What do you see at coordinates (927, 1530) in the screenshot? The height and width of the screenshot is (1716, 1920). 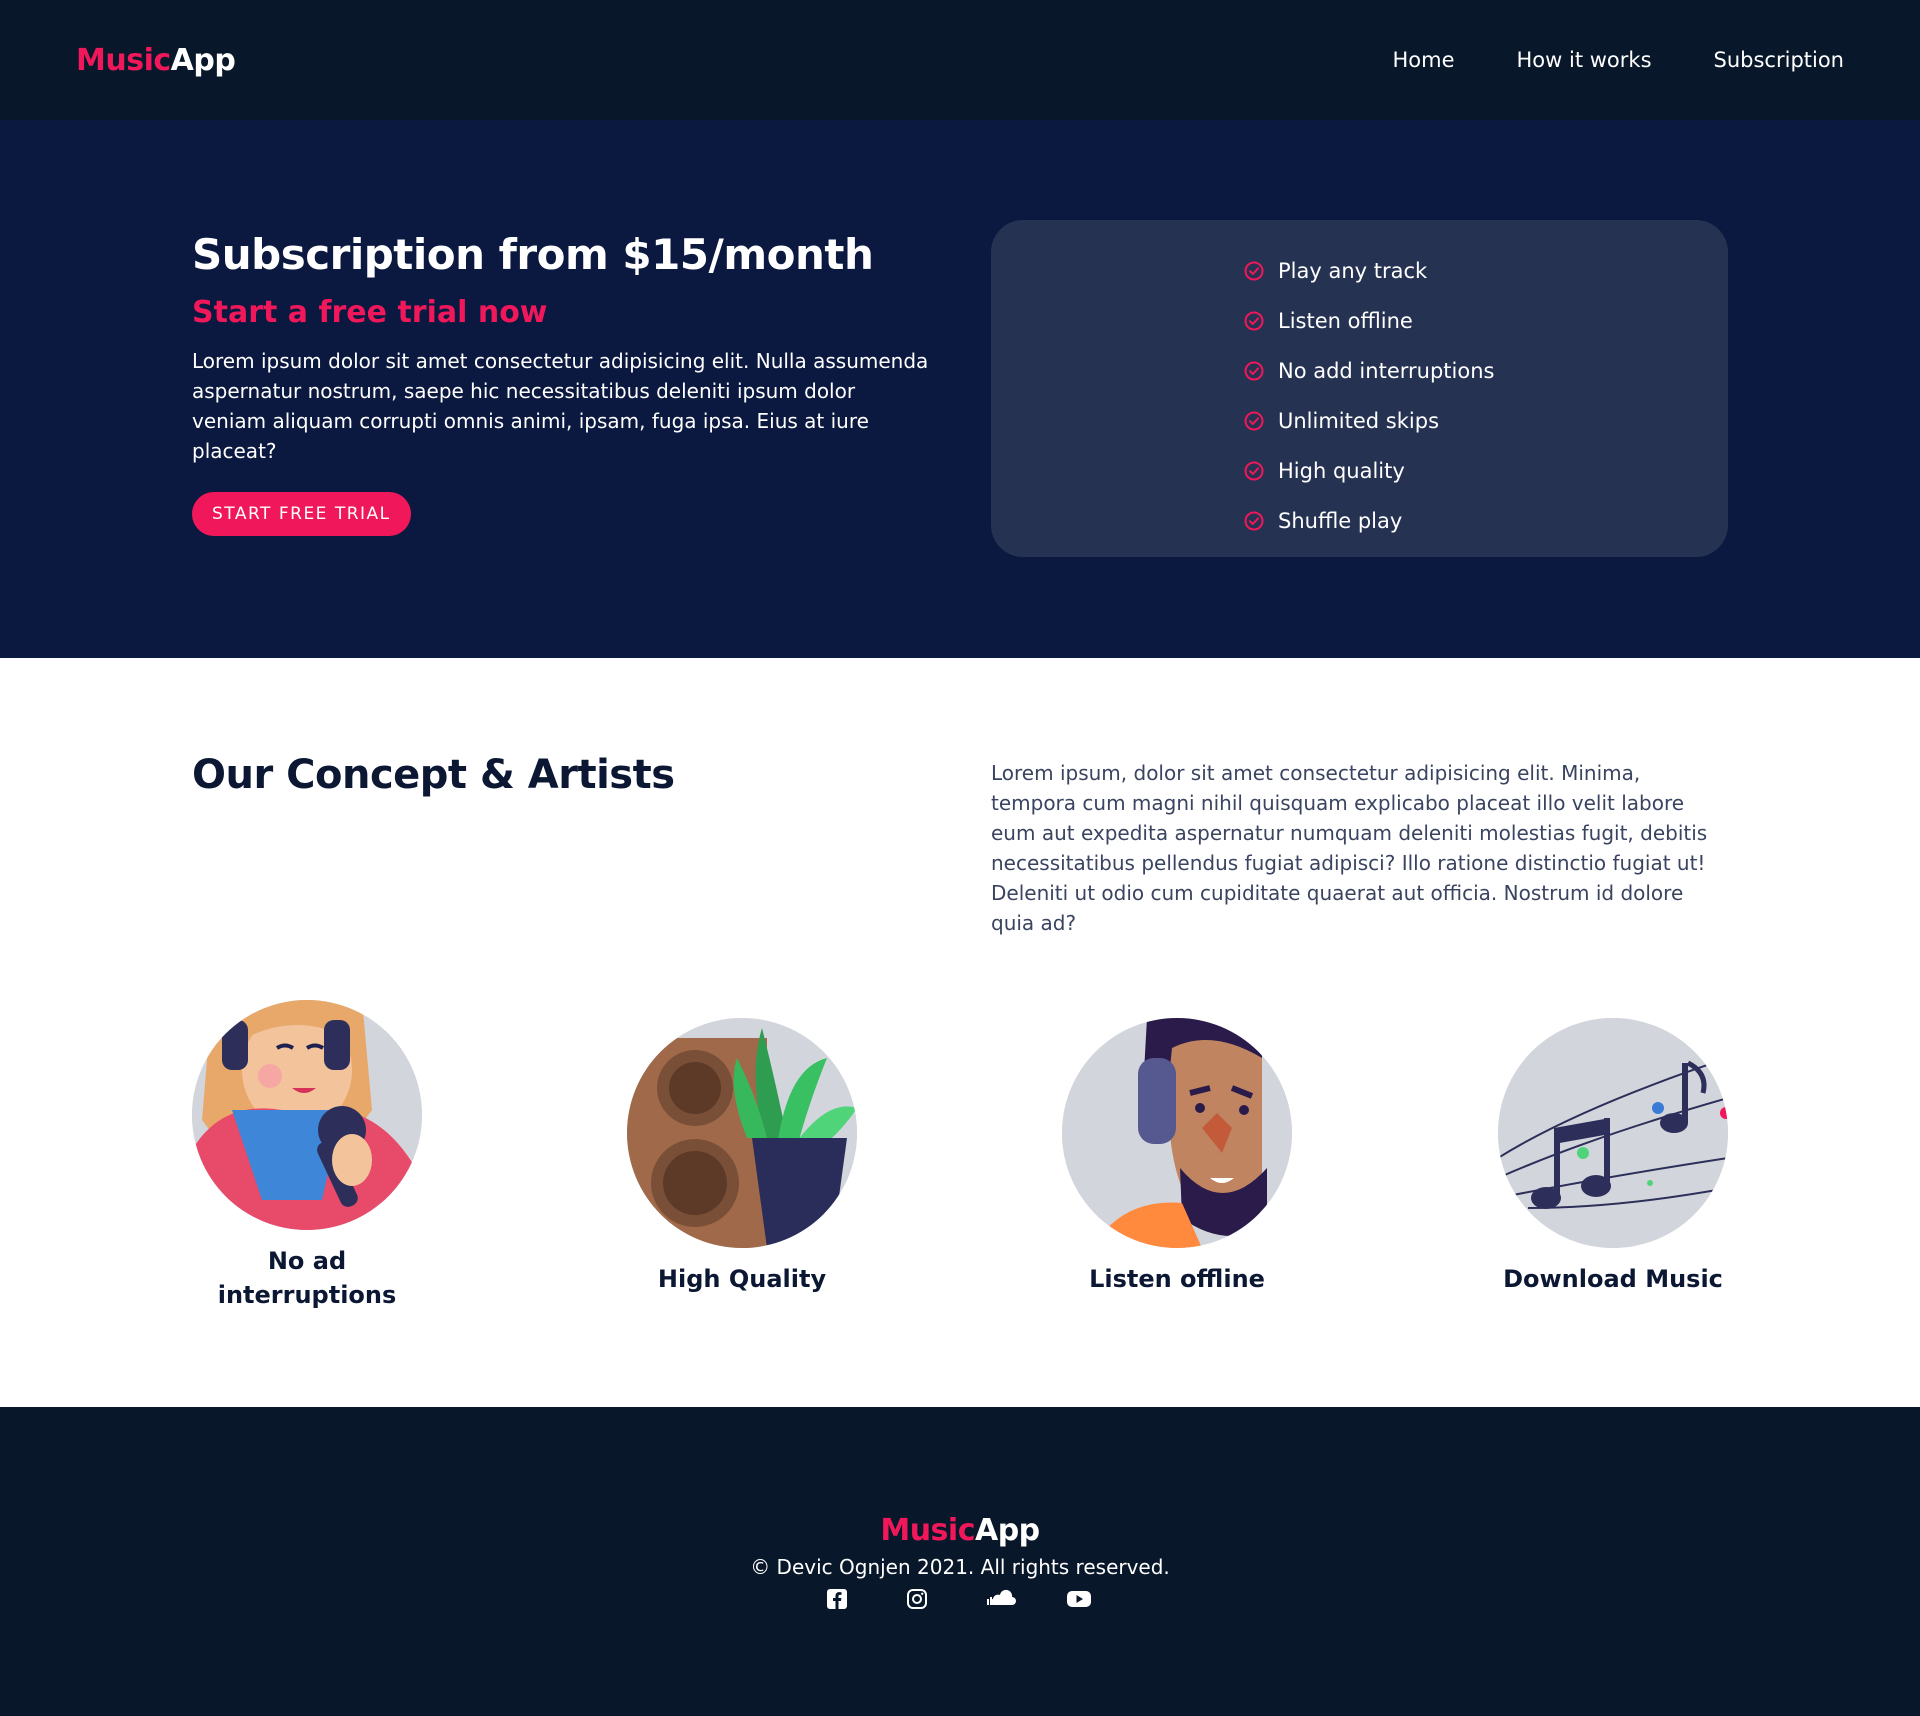 I see `footer-logo-accent: Music` at bounding box center [927, 1530].